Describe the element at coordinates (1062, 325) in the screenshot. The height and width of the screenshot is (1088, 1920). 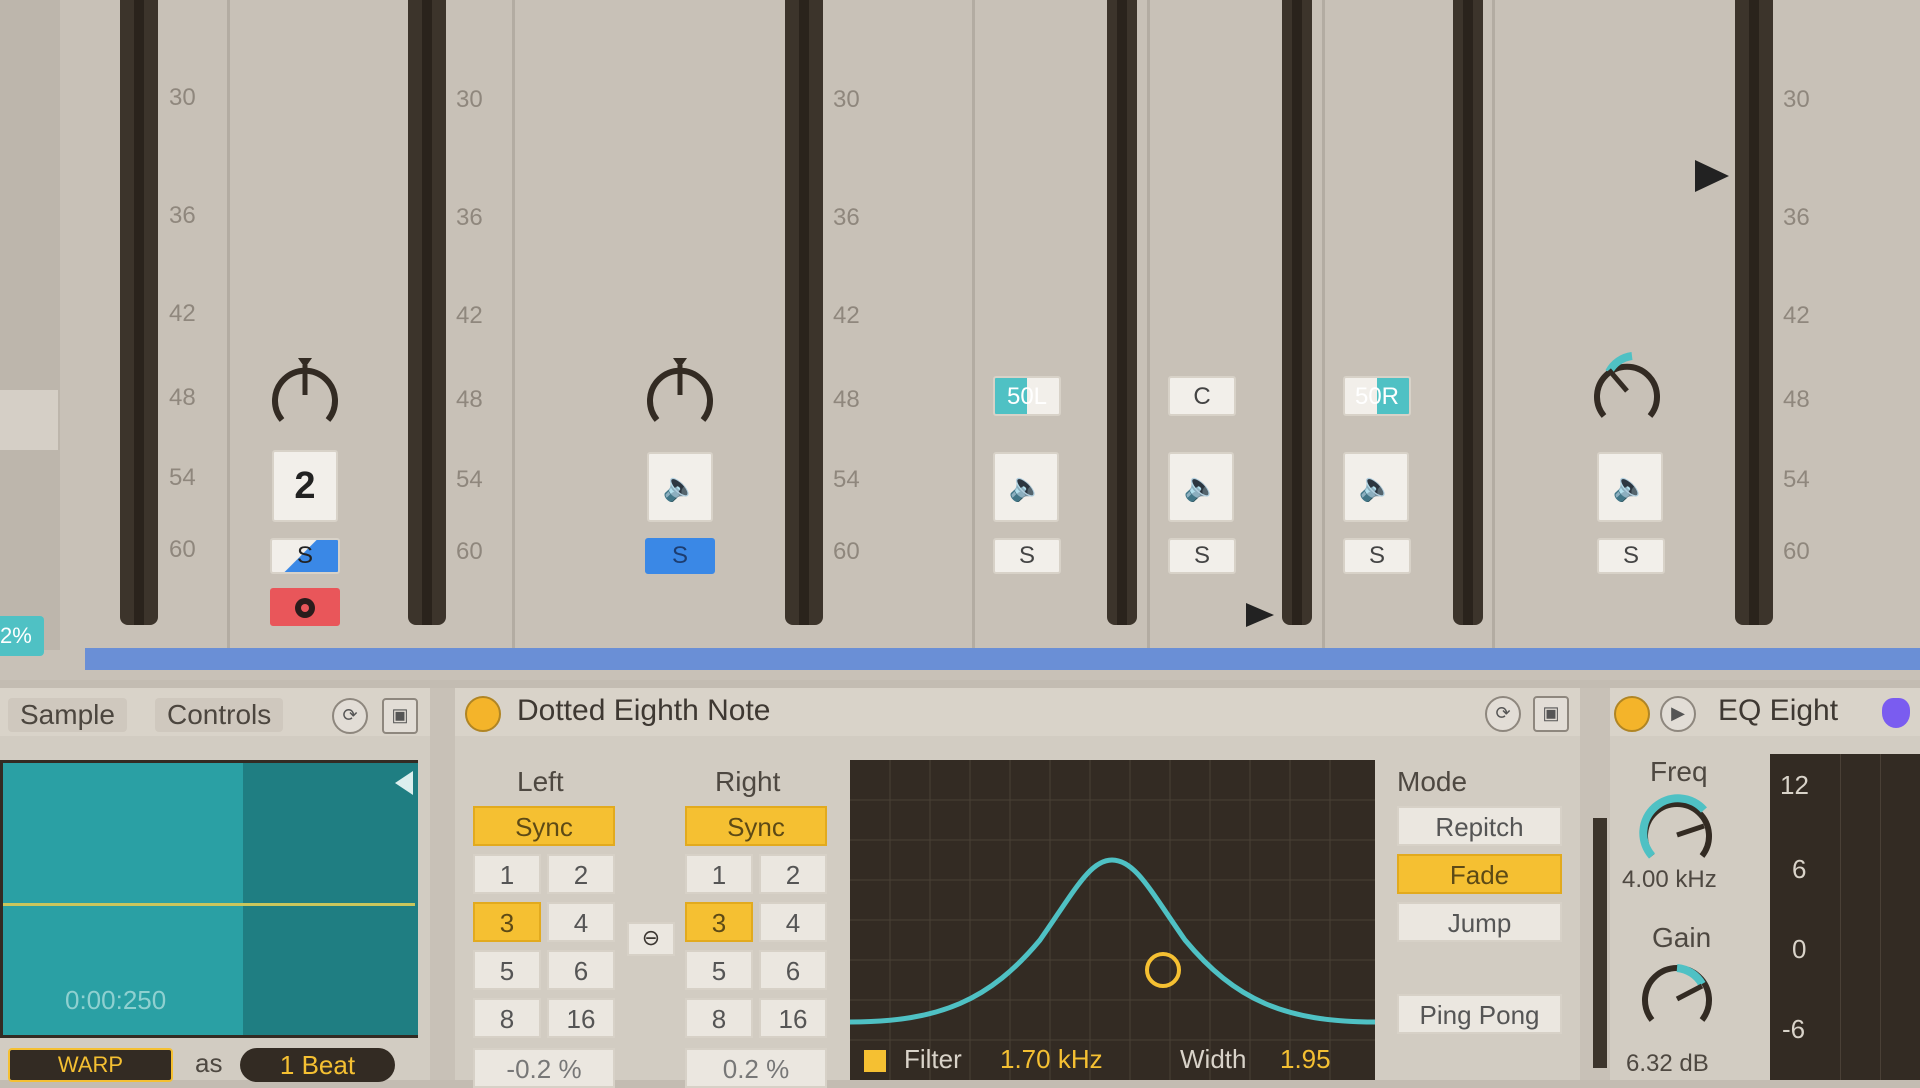
I see `track-3-controls: 50L 🔈 S` at that location.